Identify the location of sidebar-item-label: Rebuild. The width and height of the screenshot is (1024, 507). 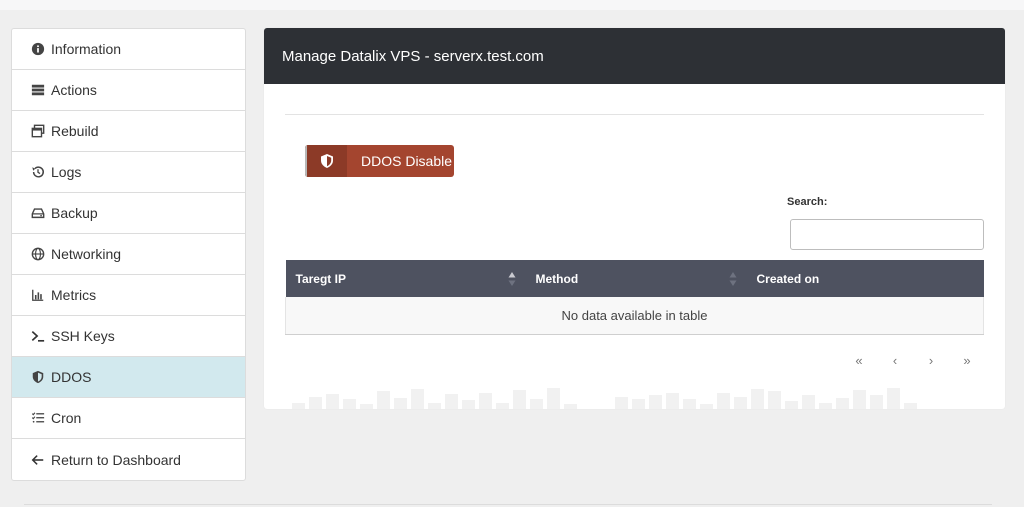
(75, 131).